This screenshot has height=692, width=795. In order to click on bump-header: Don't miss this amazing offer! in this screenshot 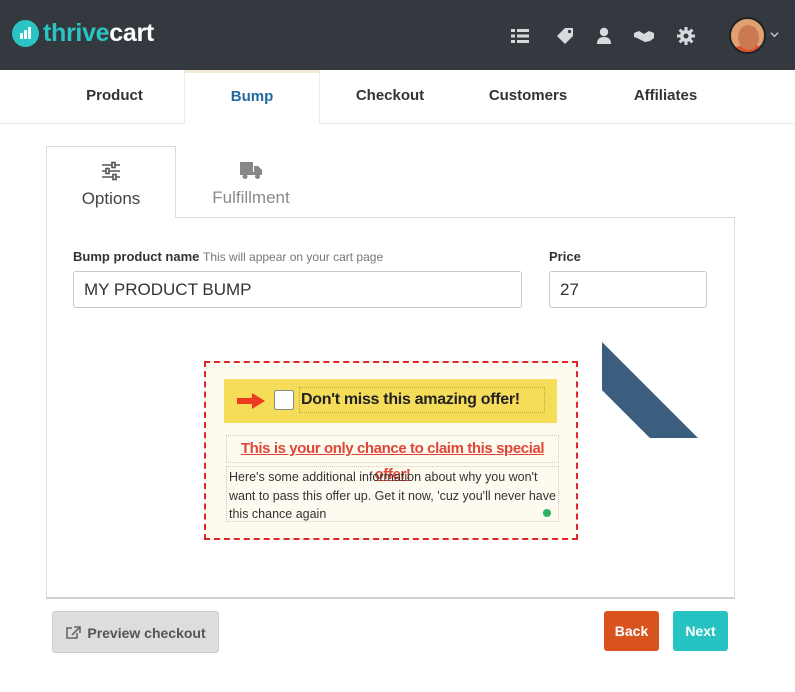, I will do `click(390, 401)`.